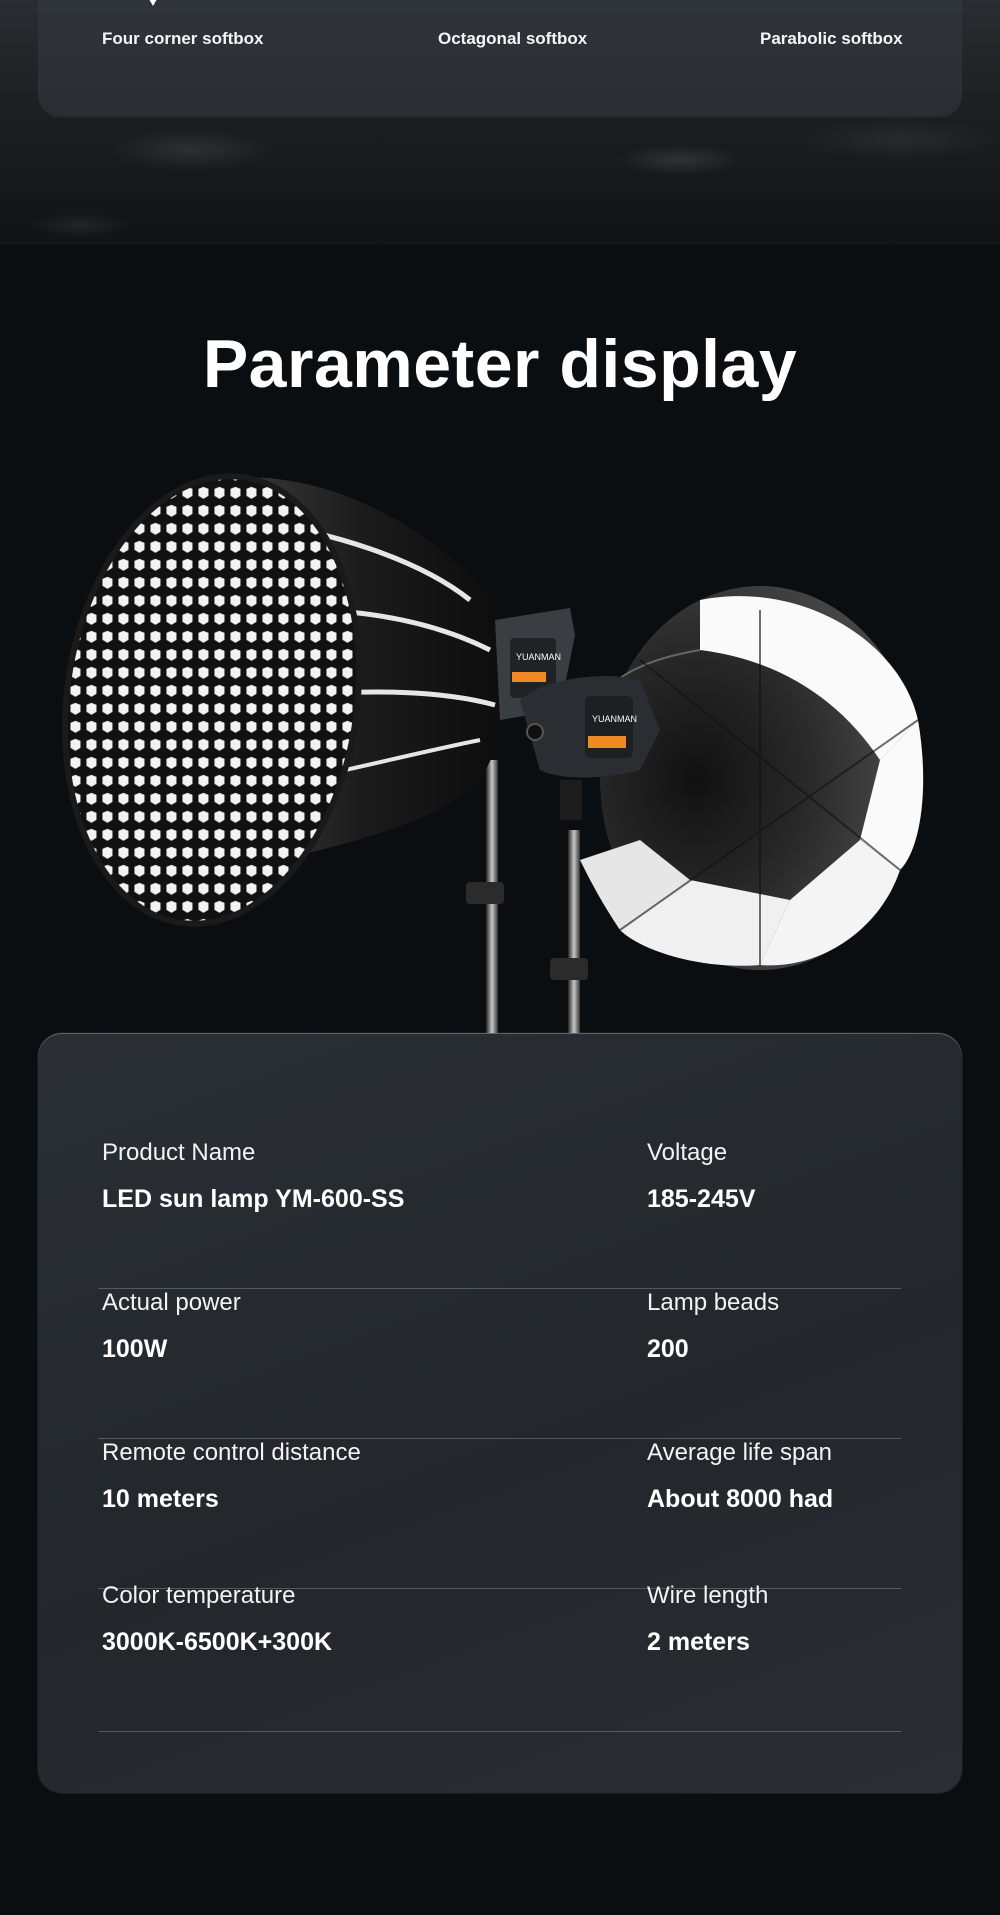 Image resolution: width=1000 pixels, height=1915 pixels. What do you see at coordinates (217, 1642) in the screenshot?
I see `param-value: 3000K-6500K+300K` at bounding box center [217, 1642].